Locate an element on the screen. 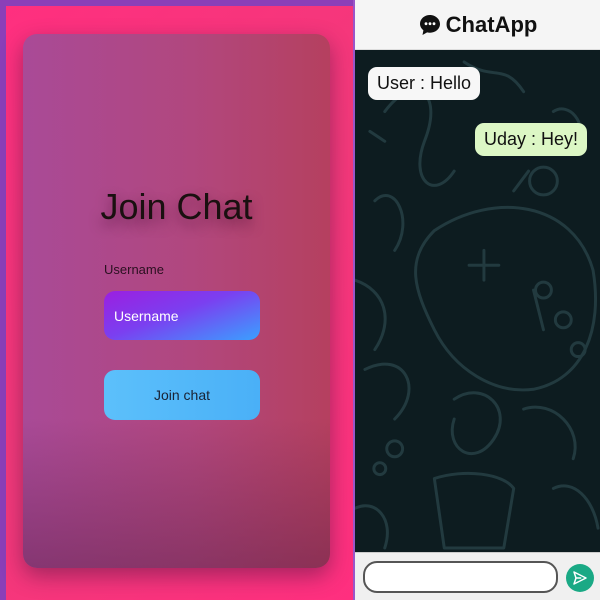 The height and width of the screenshot is (600, 600). join-chat-button: Join chat is located at coordinates (182, 395).